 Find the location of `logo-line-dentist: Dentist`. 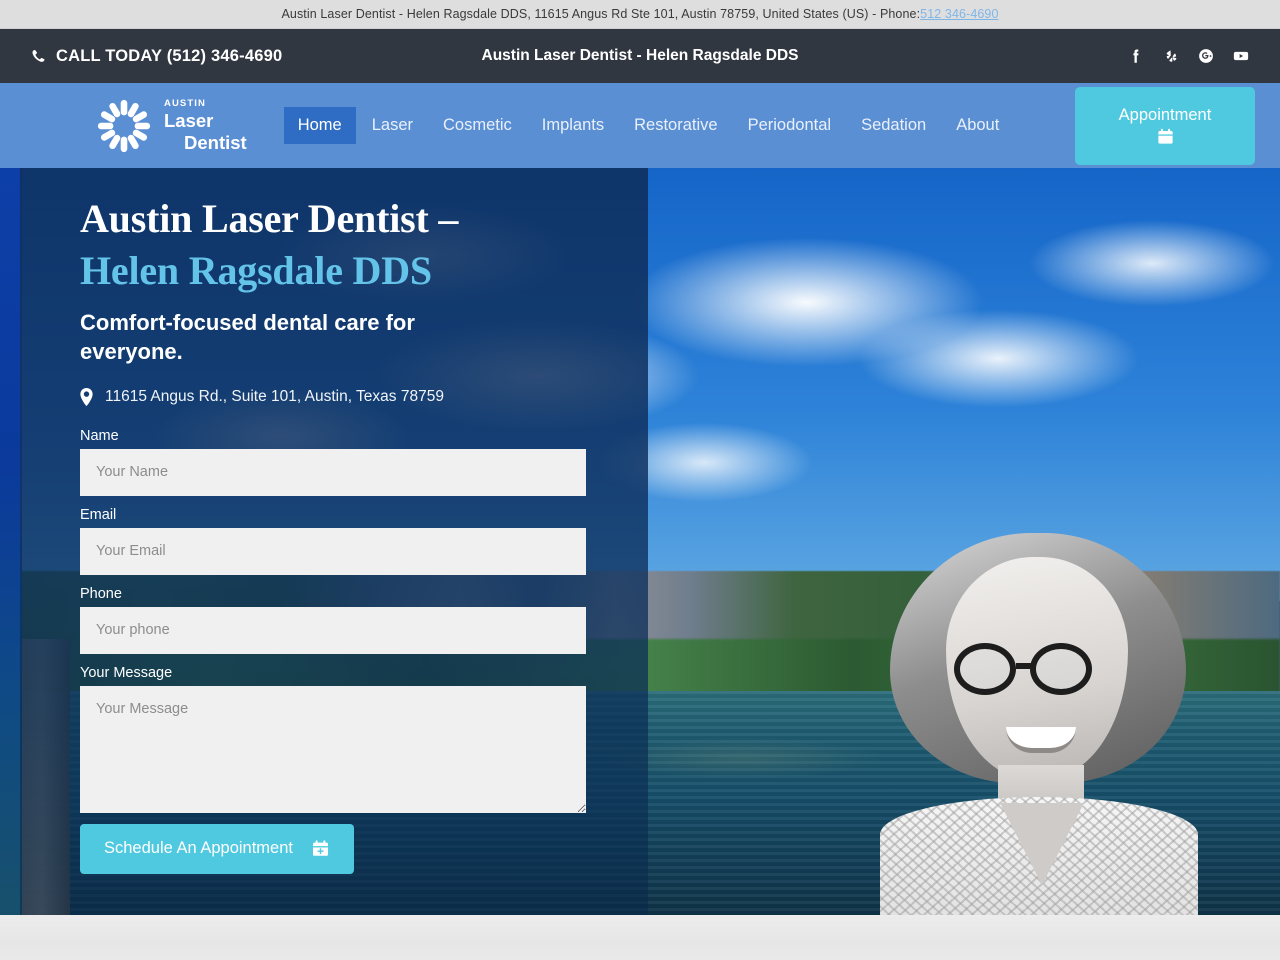

logo-line-dentist: Dentist is located at coordinates (215, 142).